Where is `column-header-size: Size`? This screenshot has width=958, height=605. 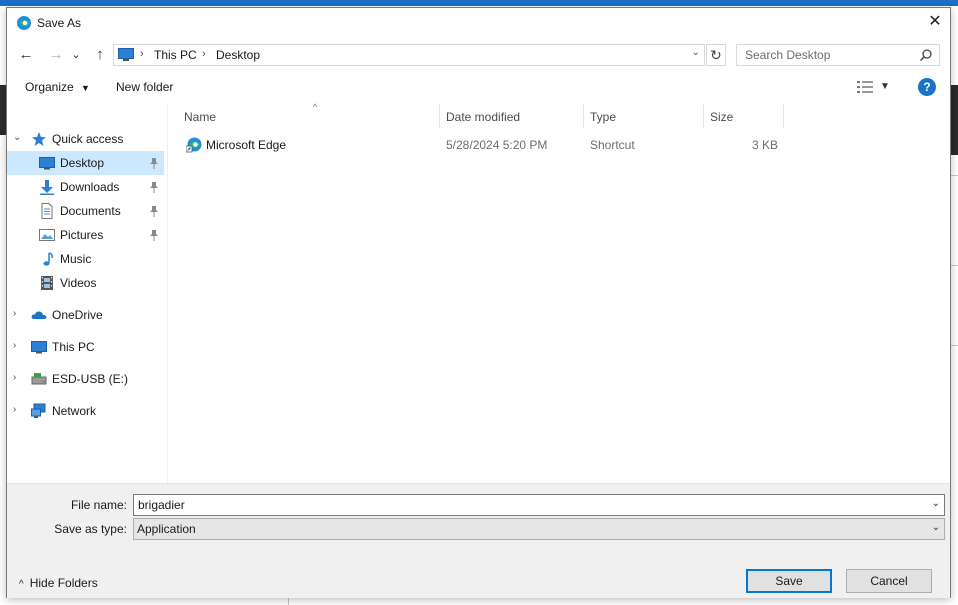 column-header-size: Size is located at coordinates (744, 116).